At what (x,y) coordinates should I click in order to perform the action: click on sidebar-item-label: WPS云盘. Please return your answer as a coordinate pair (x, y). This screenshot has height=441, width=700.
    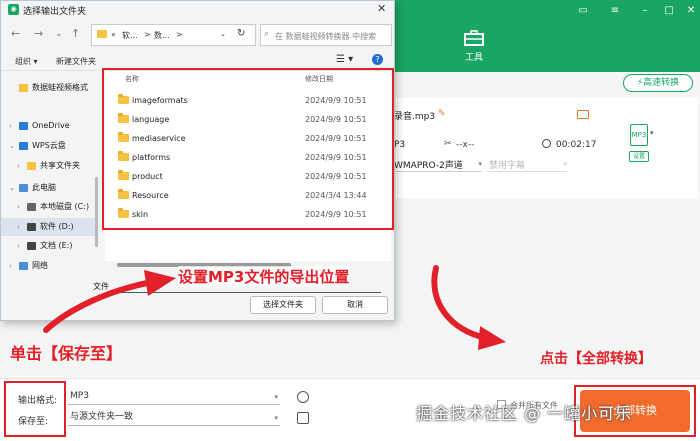
    Looking at the image, I should click on (49, 145).